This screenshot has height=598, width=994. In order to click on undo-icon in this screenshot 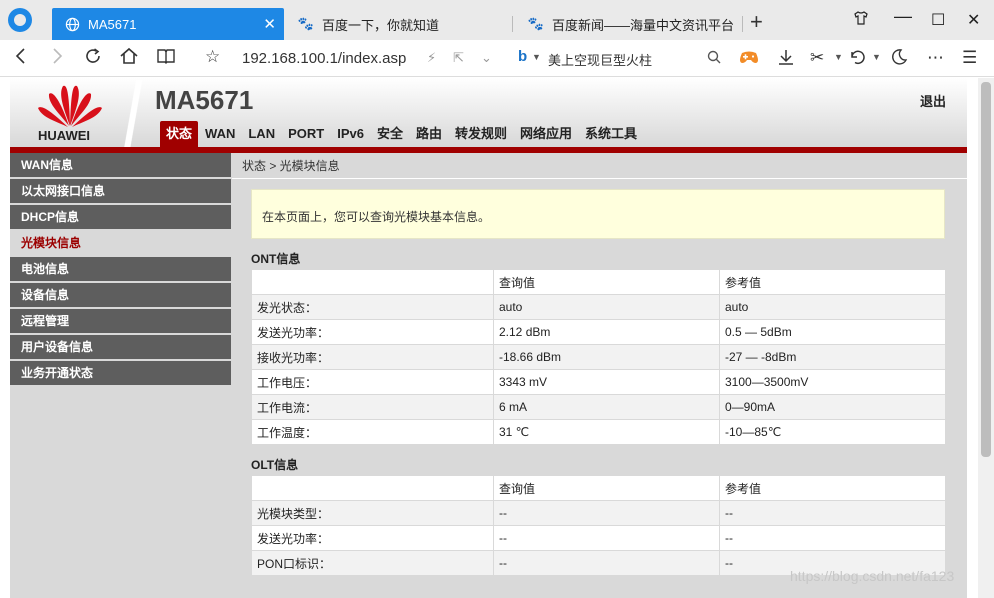, I will do `click(858, 59)`.